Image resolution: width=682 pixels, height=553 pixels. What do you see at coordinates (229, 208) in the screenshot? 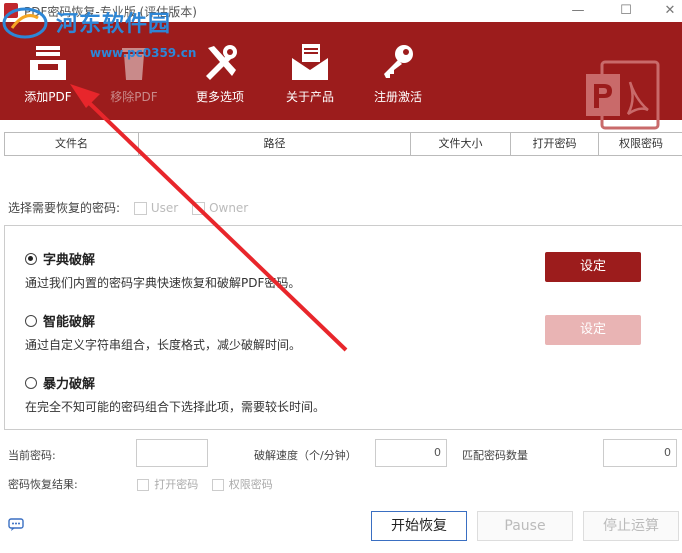
I see `owner-label: Owner` at bounding box center [229, 208].